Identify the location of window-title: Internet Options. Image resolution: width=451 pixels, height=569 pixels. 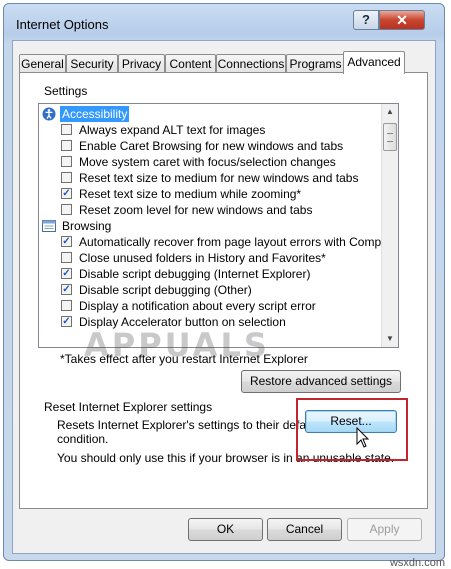
(62, 24).